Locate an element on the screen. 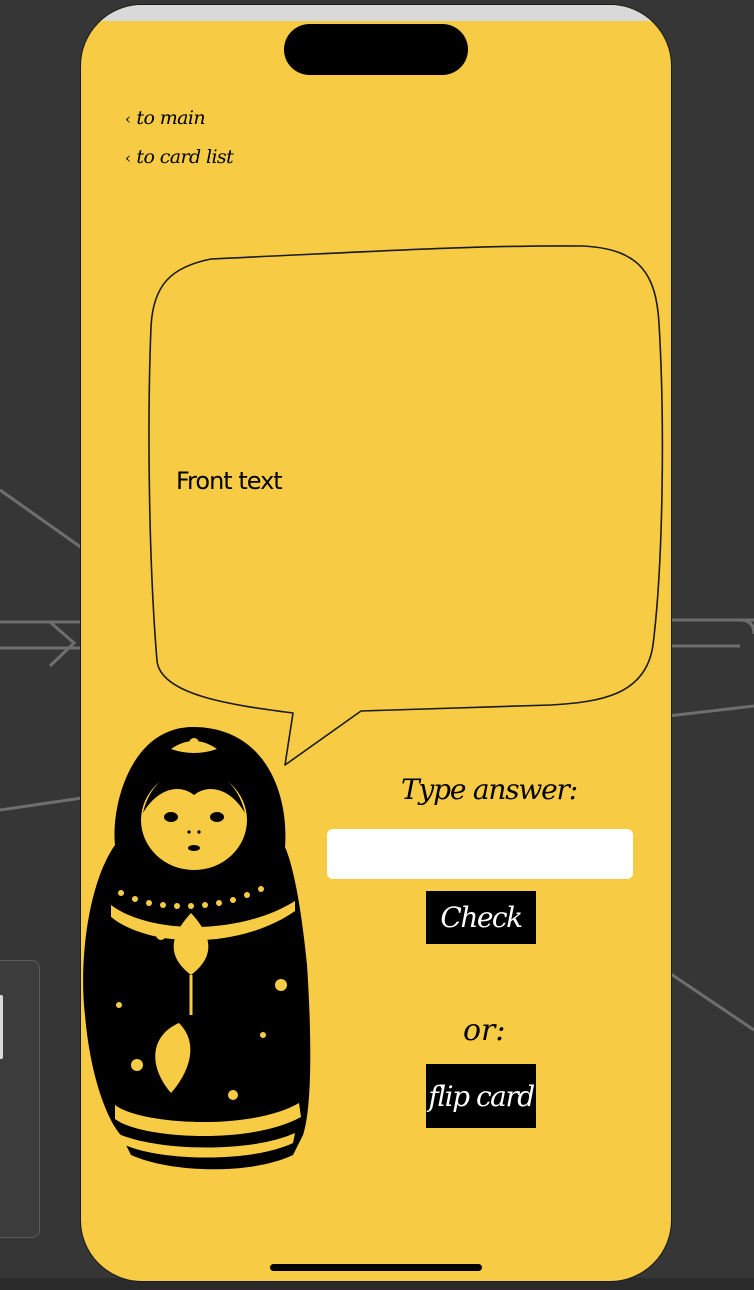 This screenshot has height=1290, width=754. answer-input is located at coordinates (480, 854).